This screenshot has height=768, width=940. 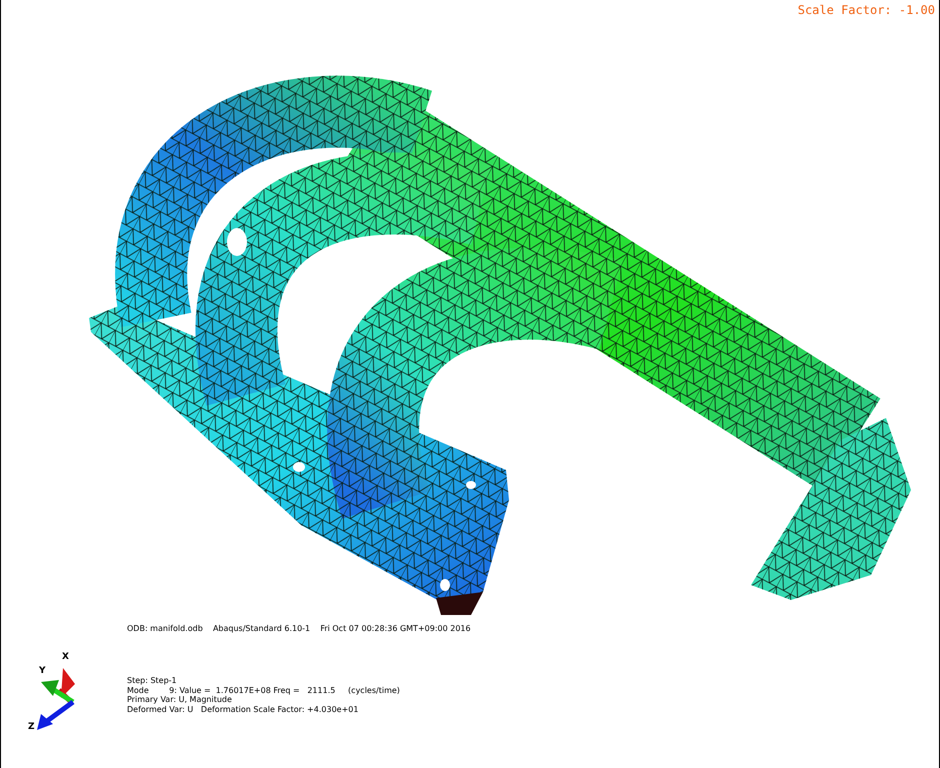 I want to click on z-axis-label: Z, so click(x=31, y=727).